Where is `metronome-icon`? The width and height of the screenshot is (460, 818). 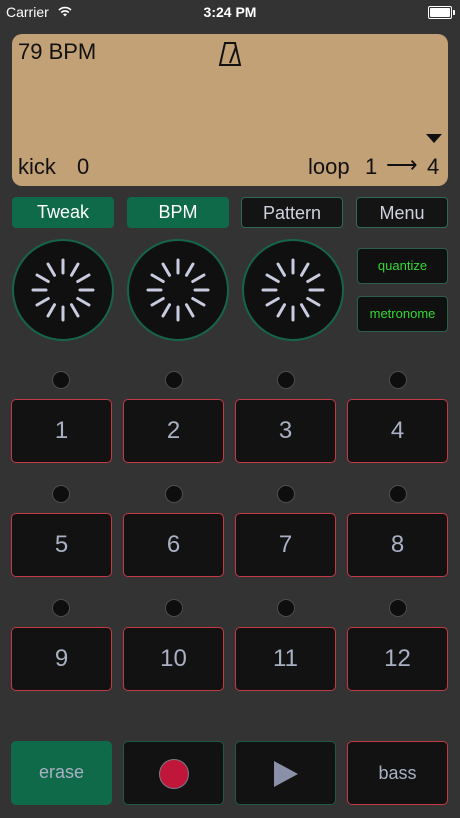 metronome-icon is located at coordinates (230, 54).